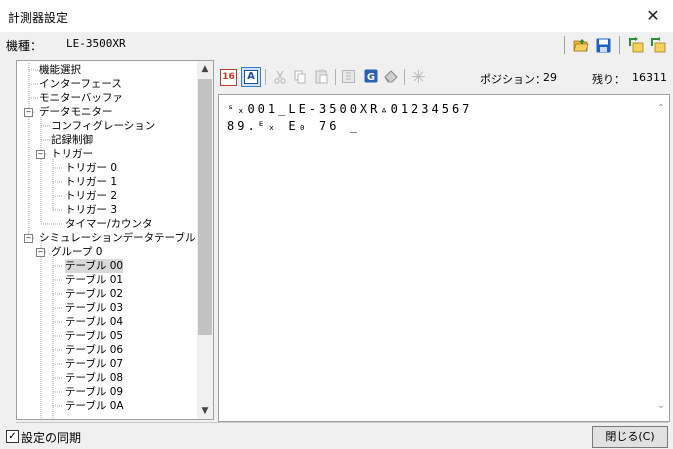 The image size is (673, 449). What do you see at coordinates (550, 77) in the screenshot?
I see `position-value: 29` at bounding box center [550, 77].